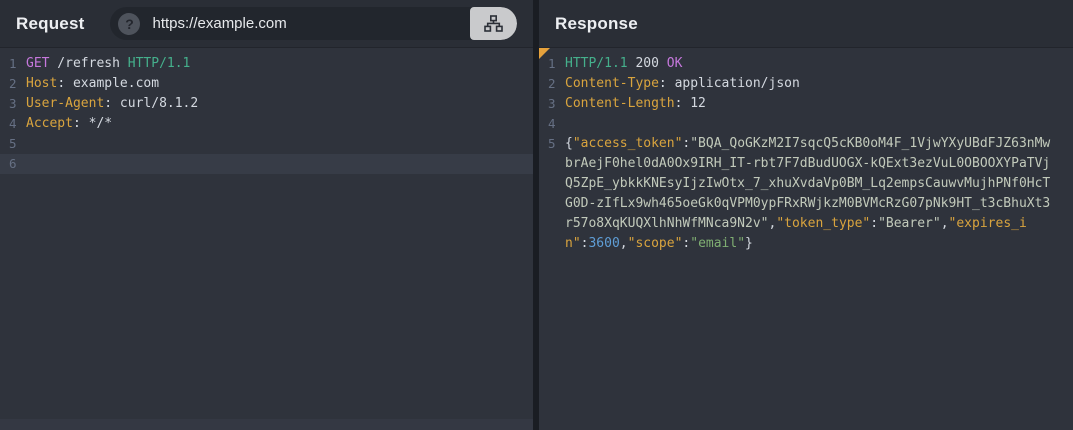 The width and height of the screenshot is (1073, 430). What do you see at coordinates (544, 53) in the screenshot?
I see `corner-marker-icon` at bounding box center [544, 53].